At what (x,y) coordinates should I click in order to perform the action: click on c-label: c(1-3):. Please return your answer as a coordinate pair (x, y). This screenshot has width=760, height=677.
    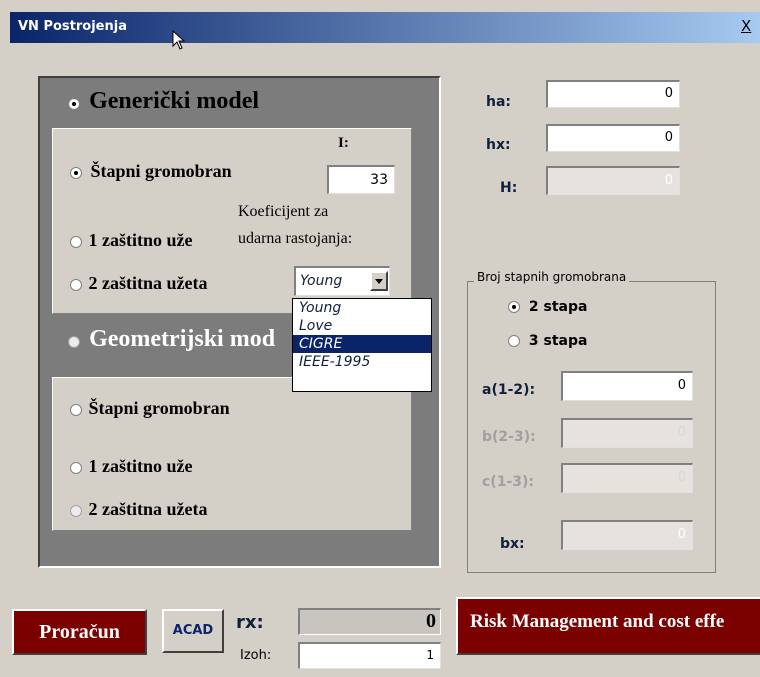
    Looking at the image, I should click on (508, 482).